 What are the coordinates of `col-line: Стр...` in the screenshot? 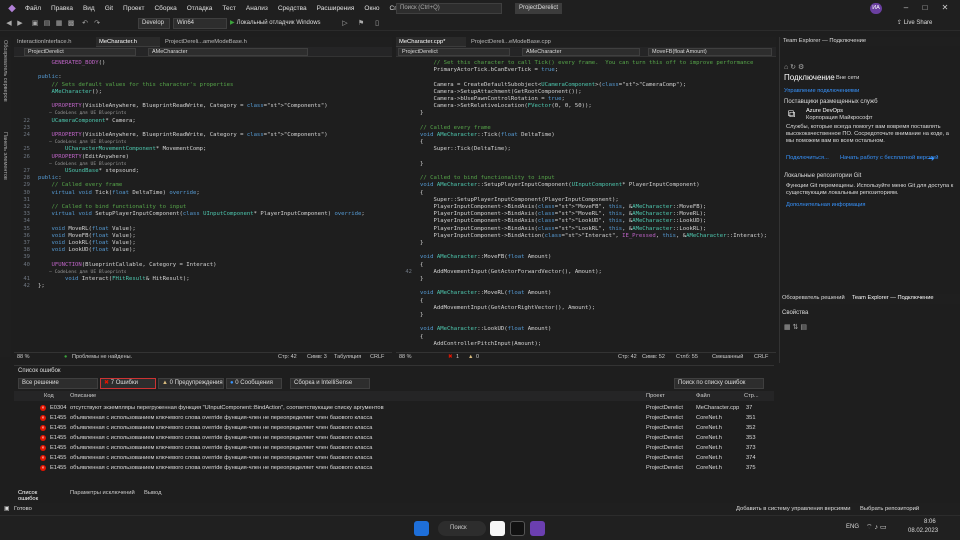 It's located at (751, 396).